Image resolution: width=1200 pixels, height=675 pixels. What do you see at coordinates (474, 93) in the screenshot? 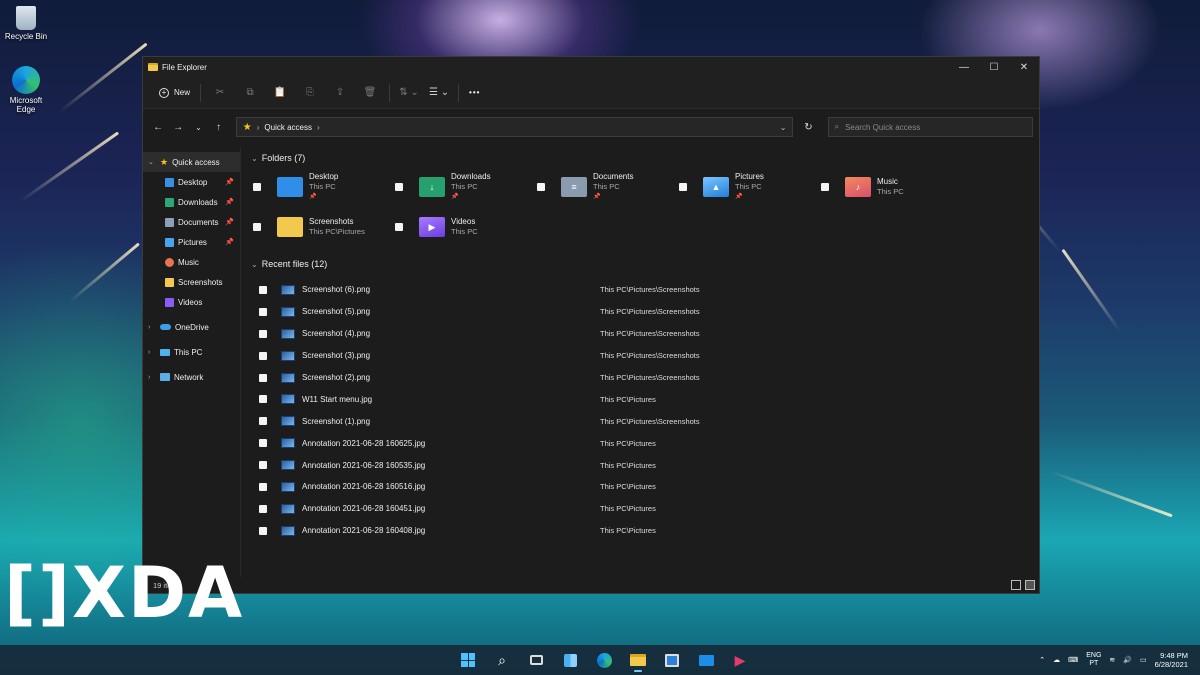
I see `more-options-button: •••` at bounding box center [474, 93].